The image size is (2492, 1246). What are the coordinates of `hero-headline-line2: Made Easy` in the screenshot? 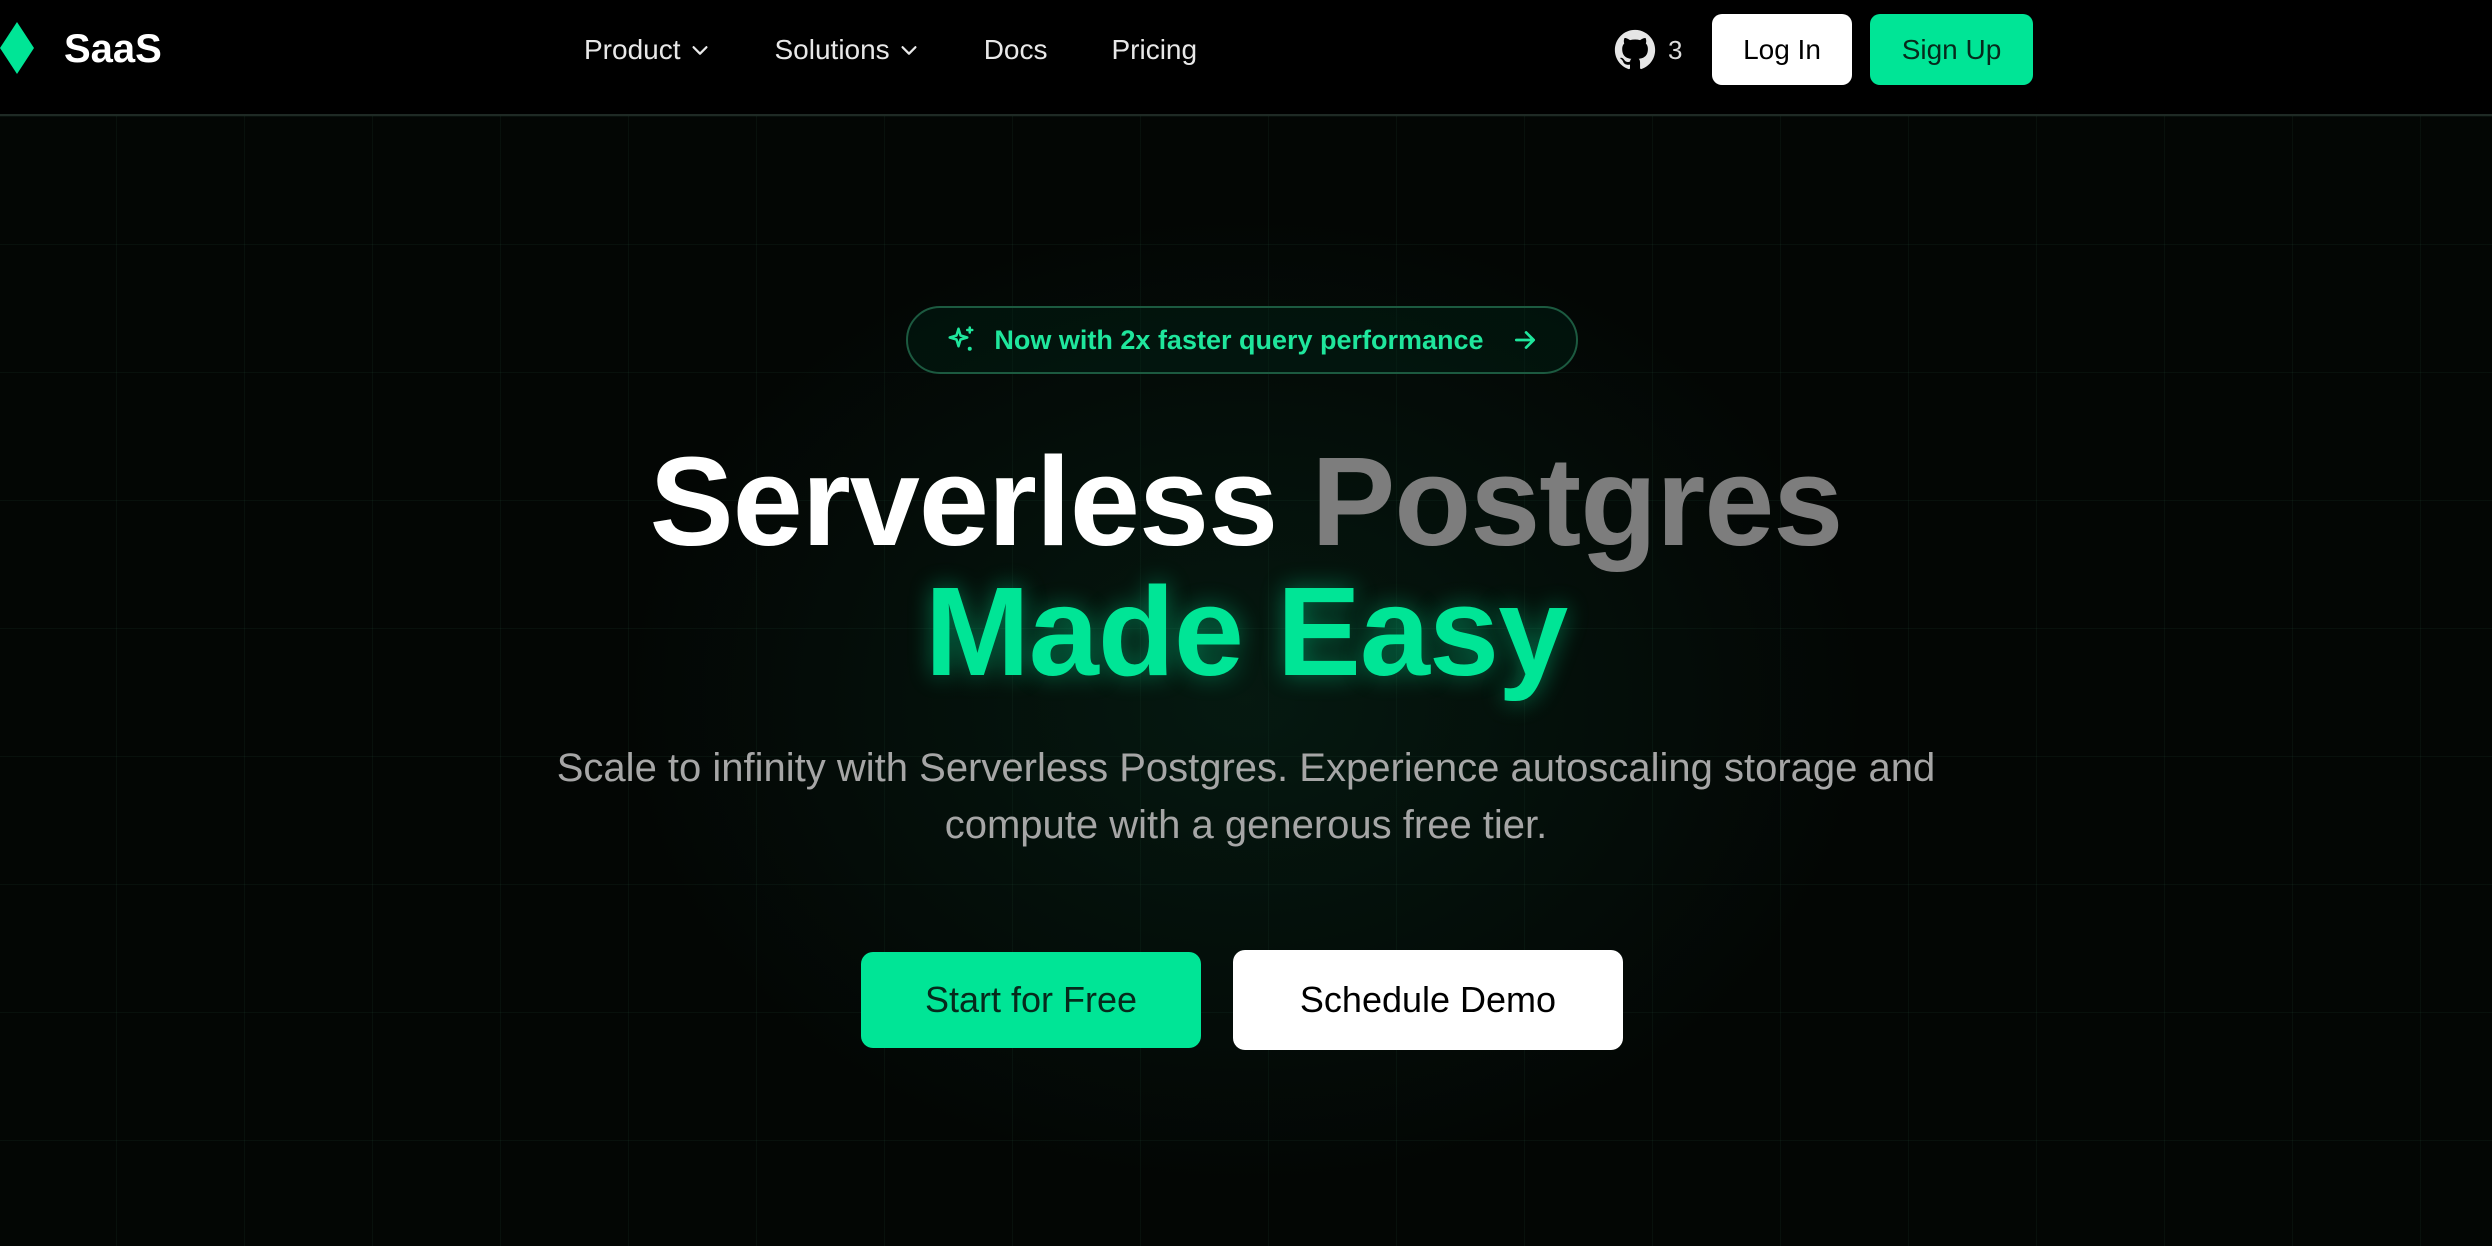 It's located at (1246, 631).